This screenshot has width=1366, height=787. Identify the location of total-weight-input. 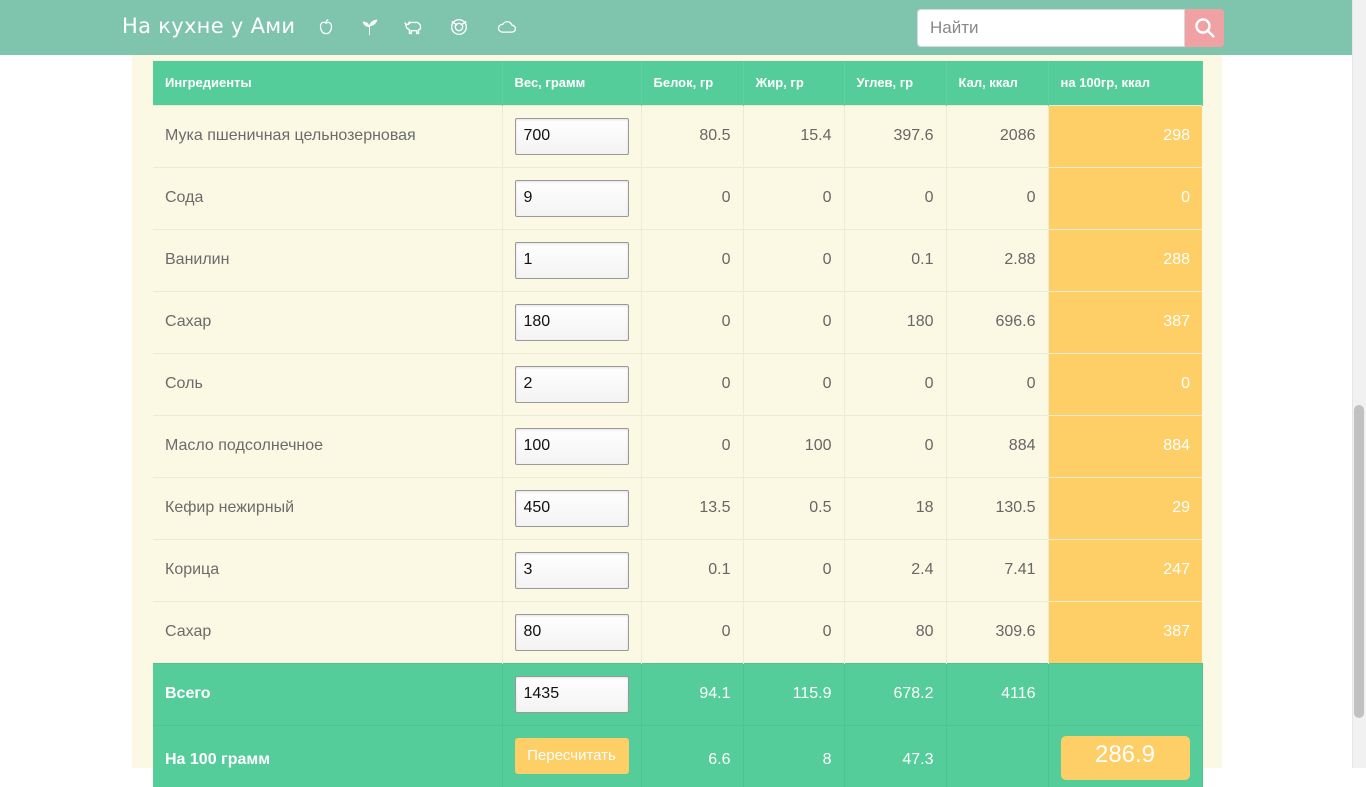
(571, 694).